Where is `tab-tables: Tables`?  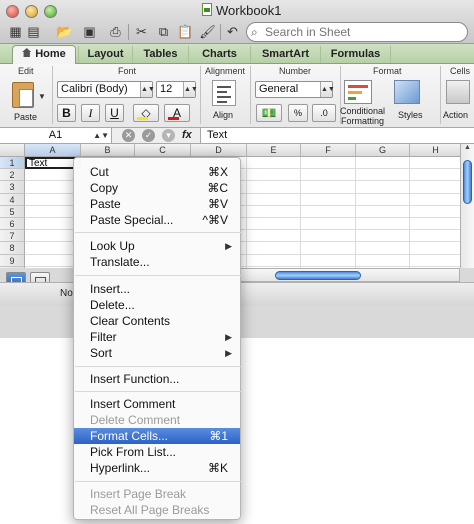 tab-tables: Tables is located at coordinates (160, 54).